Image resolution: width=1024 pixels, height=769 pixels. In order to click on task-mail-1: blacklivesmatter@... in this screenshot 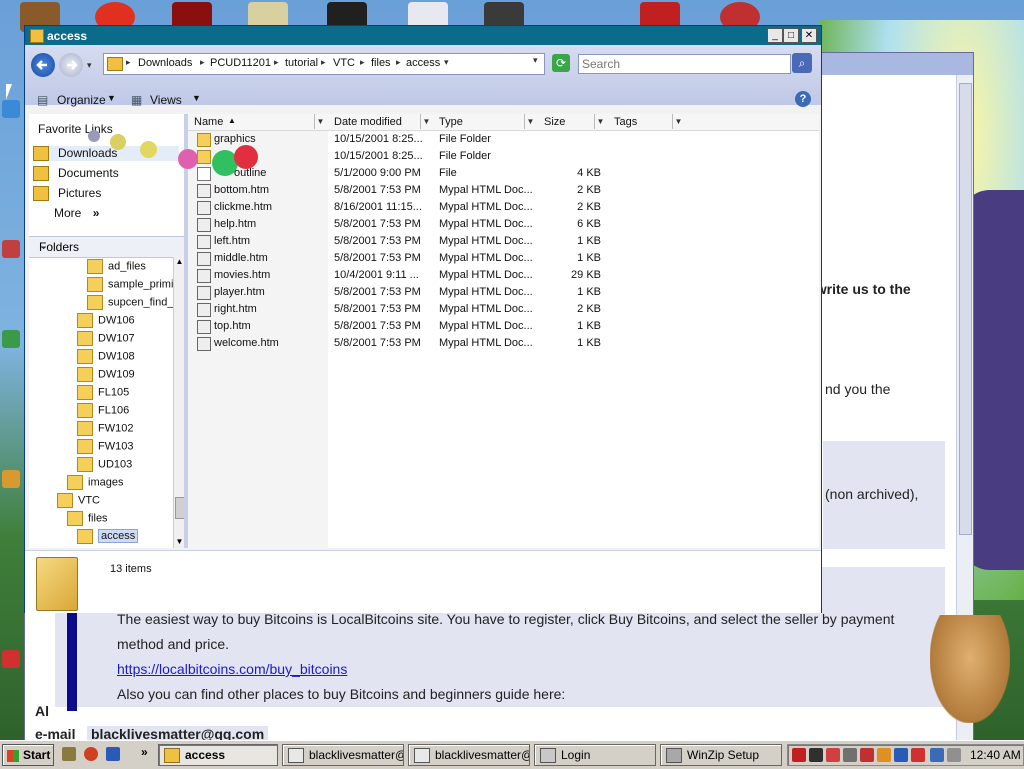, I will do `click(343, 755)`.